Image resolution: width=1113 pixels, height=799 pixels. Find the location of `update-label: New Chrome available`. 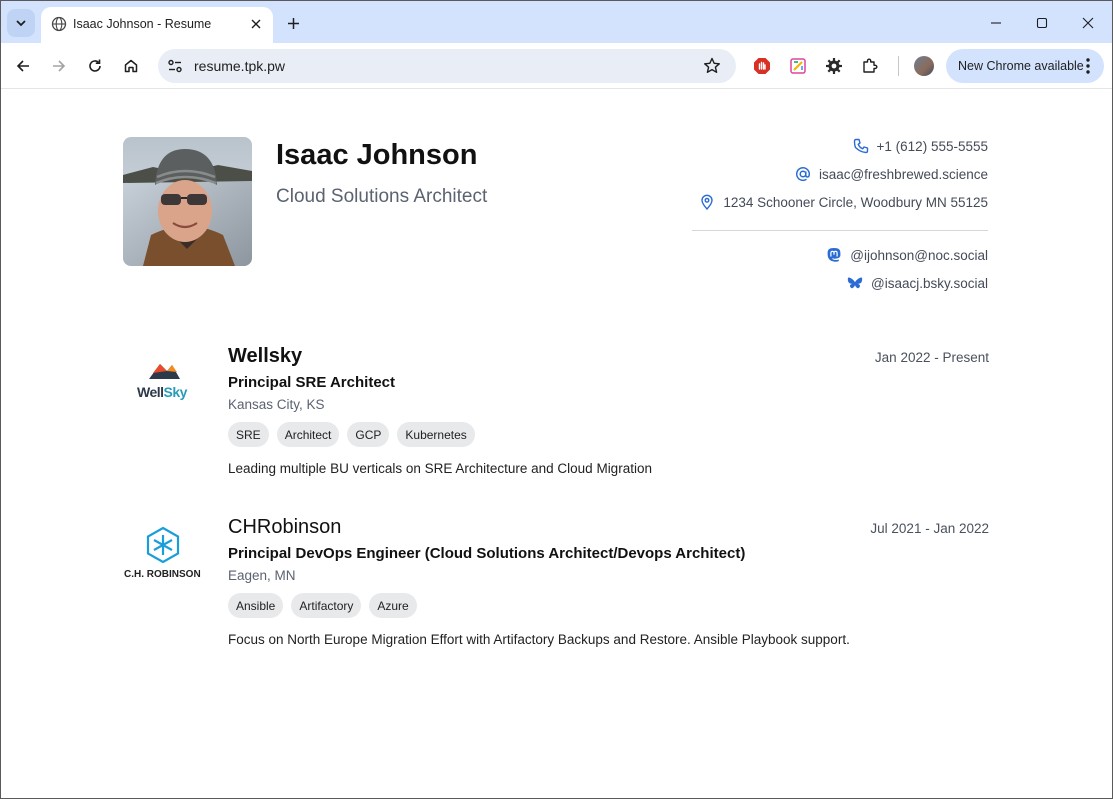

update-label: New Chrome available is located at coordinates (1021, 66).